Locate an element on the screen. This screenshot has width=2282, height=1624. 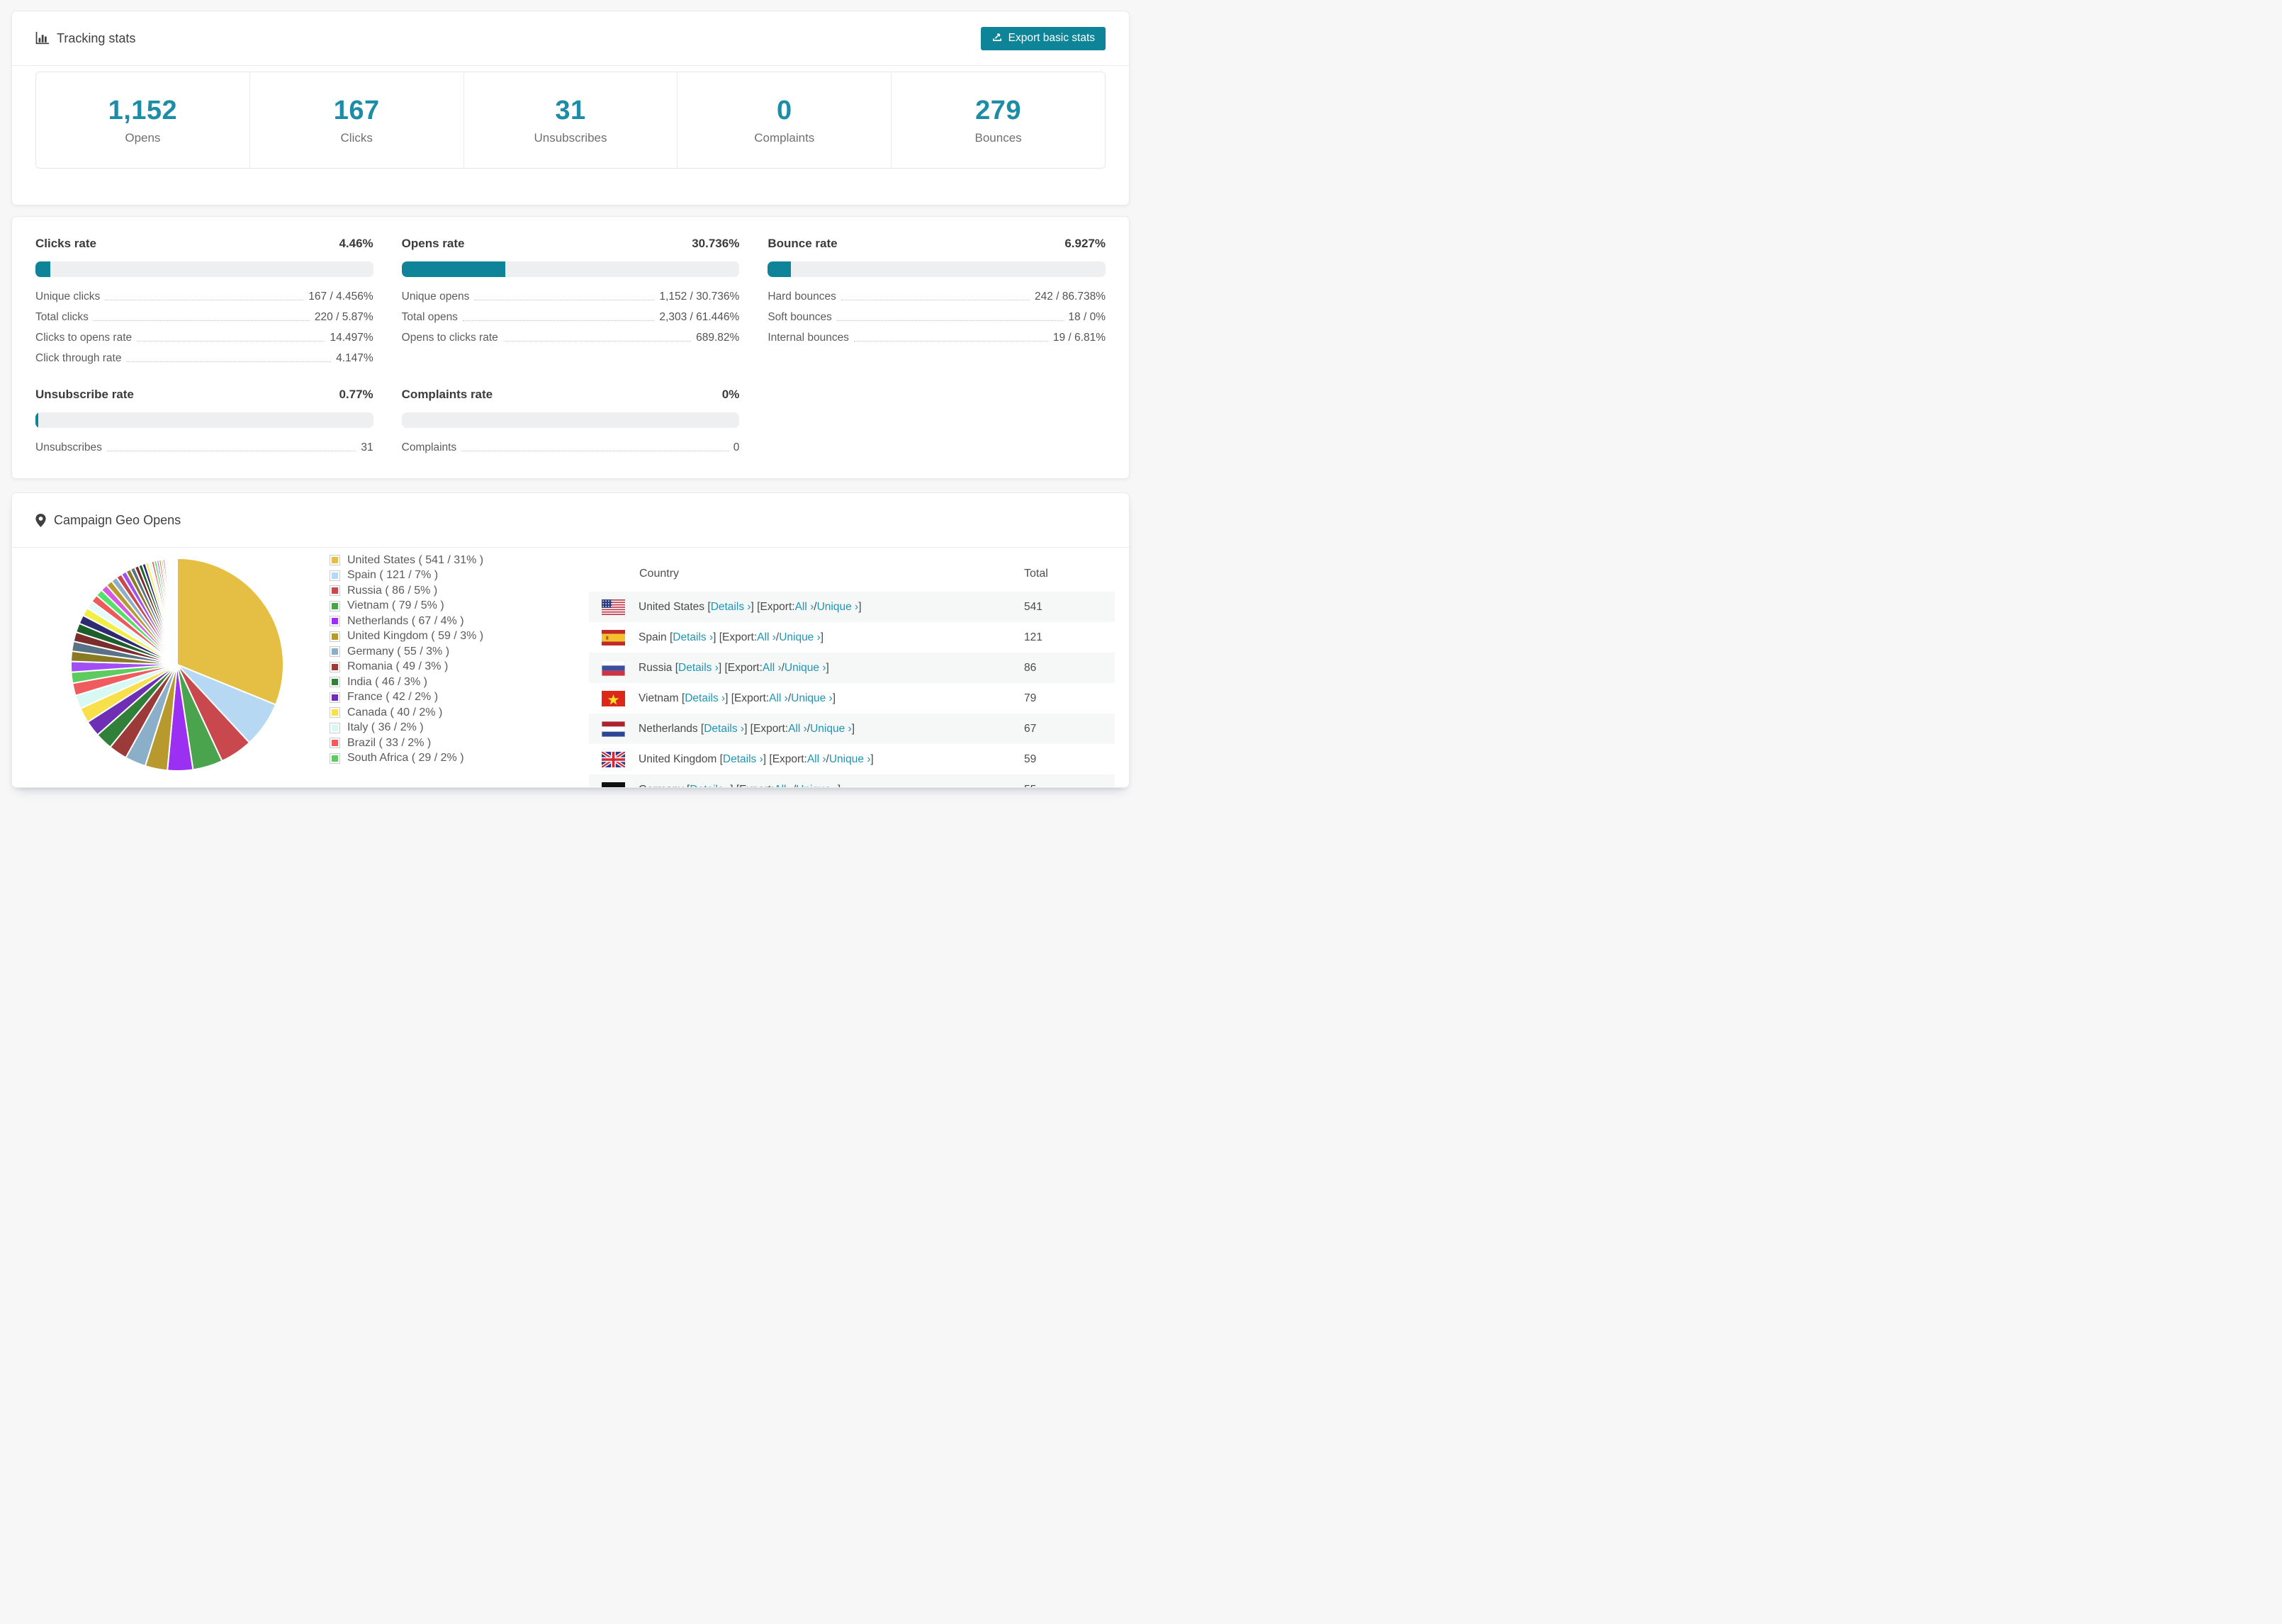
legend-item-united-states: United States ( 541 / 31% ) is located at coordinates (407, 561).